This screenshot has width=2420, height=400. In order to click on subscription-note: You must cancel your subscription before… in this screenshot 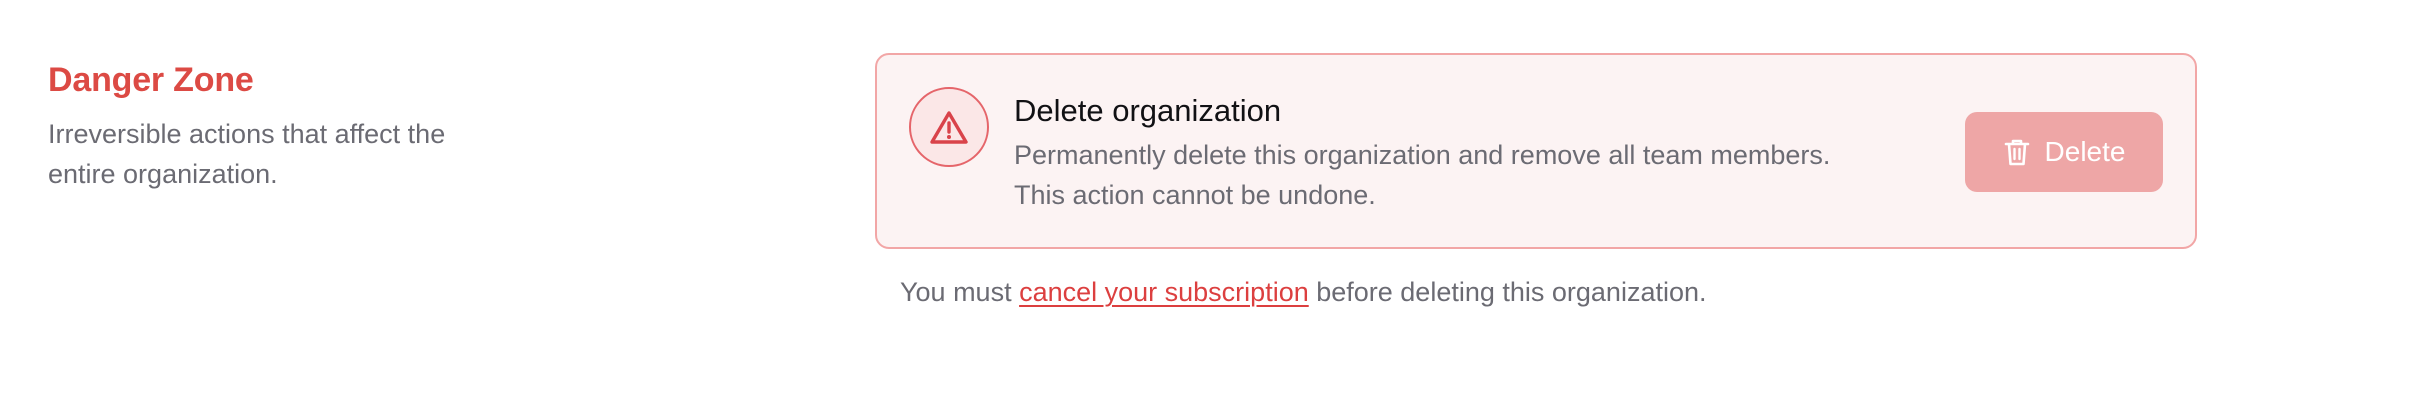, I will do `click(1303, 292)`.